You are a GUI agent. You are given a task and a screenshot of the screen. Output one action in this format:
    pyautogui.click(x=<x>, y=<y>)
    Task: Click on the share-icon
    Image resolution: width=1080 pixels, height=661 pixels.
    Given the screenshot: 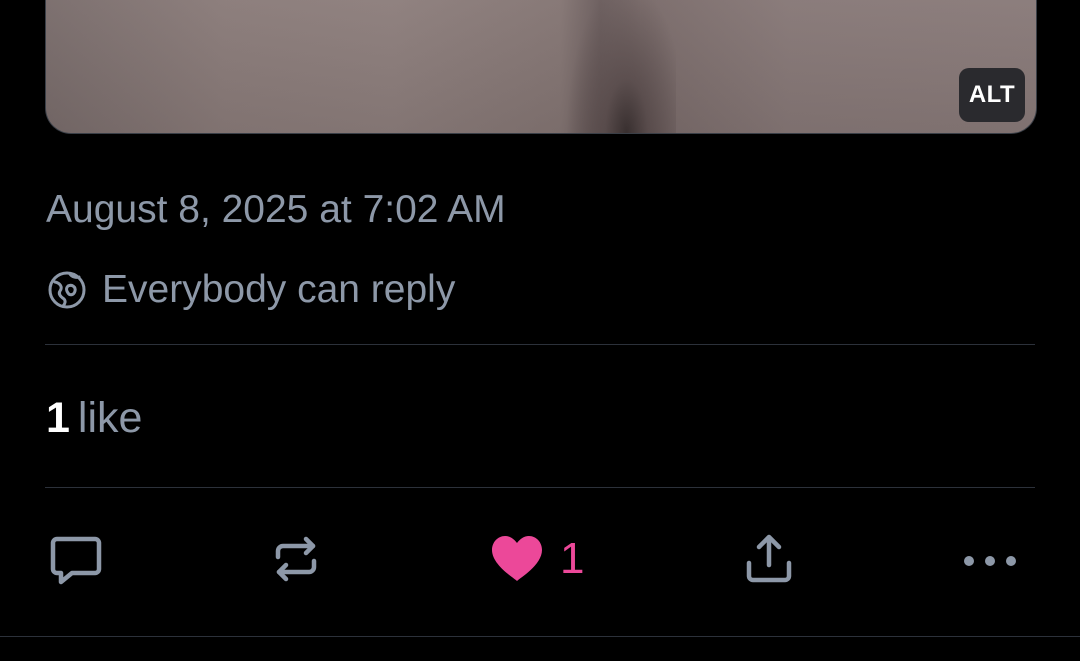 What is the action you would take?
    pyautogui.click(x=769, y=558)
    